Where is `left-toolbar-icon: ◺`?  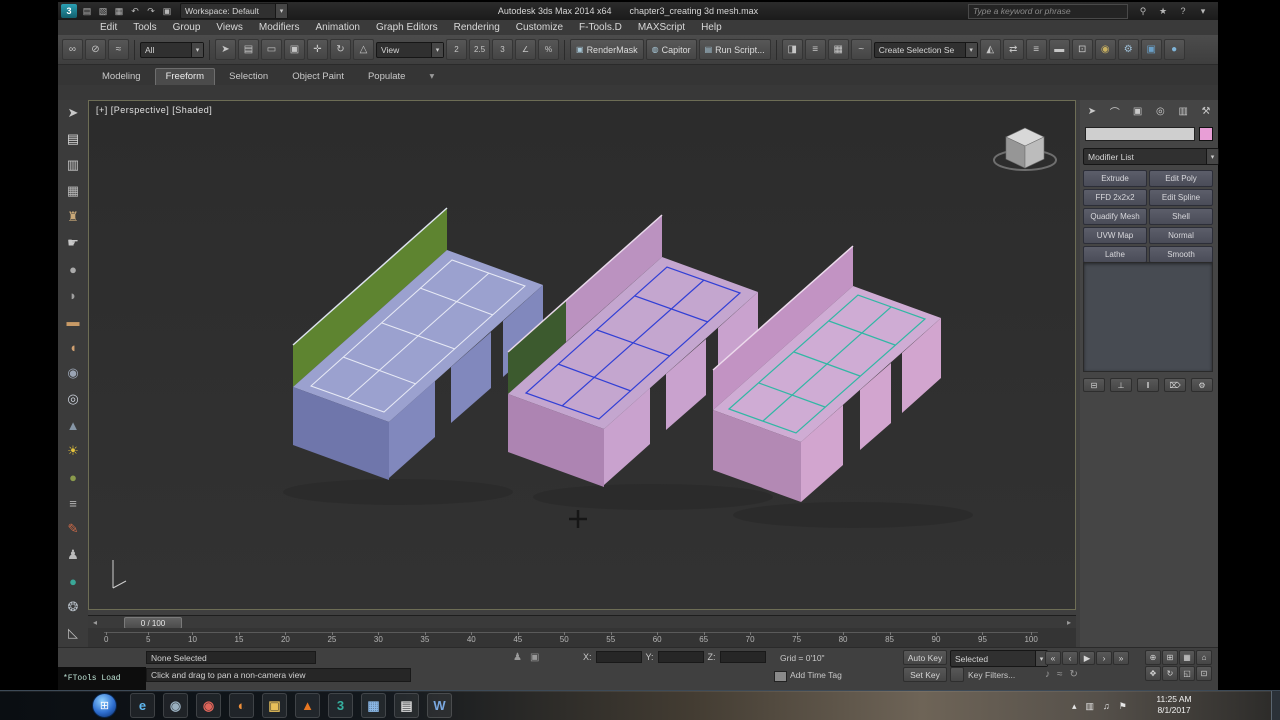
left-toolbar-icon: ◺ is located at coordinates (73, 633).